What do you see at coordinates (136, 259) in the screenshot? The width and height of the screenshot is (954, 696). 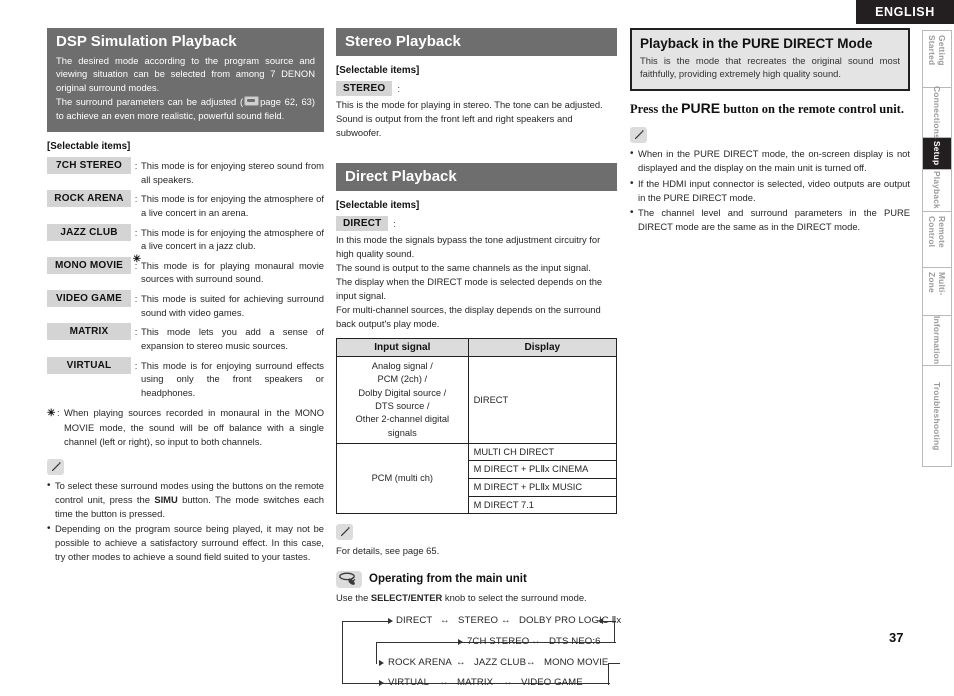 I see `asterisk-marker: ✳` at bounding box center [136, 259].